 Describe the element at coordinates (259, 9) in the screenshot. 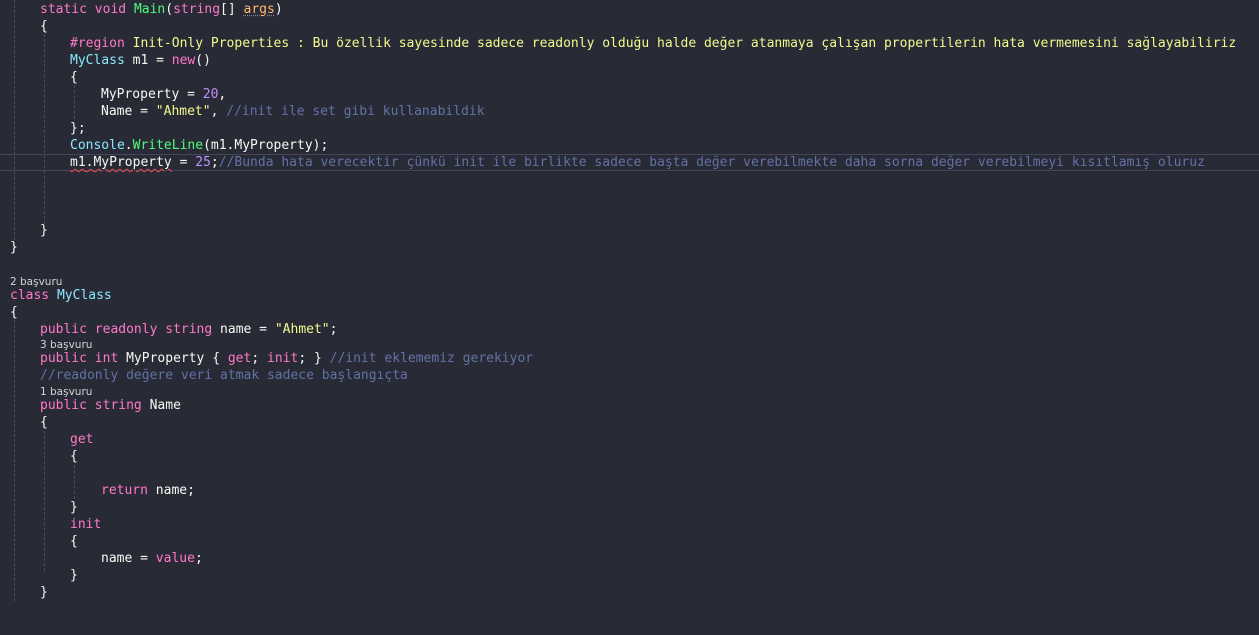

I see `parameter-name: args` at that location.